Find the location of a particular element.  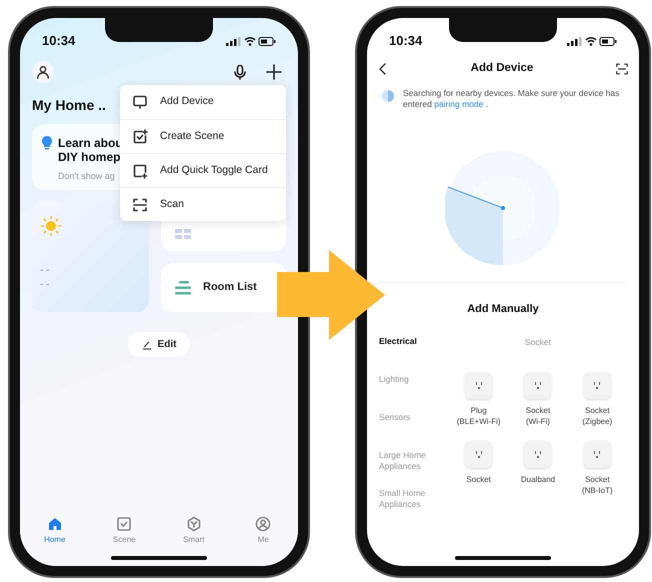

group-title: Socket is located at coordinates (538, 342).